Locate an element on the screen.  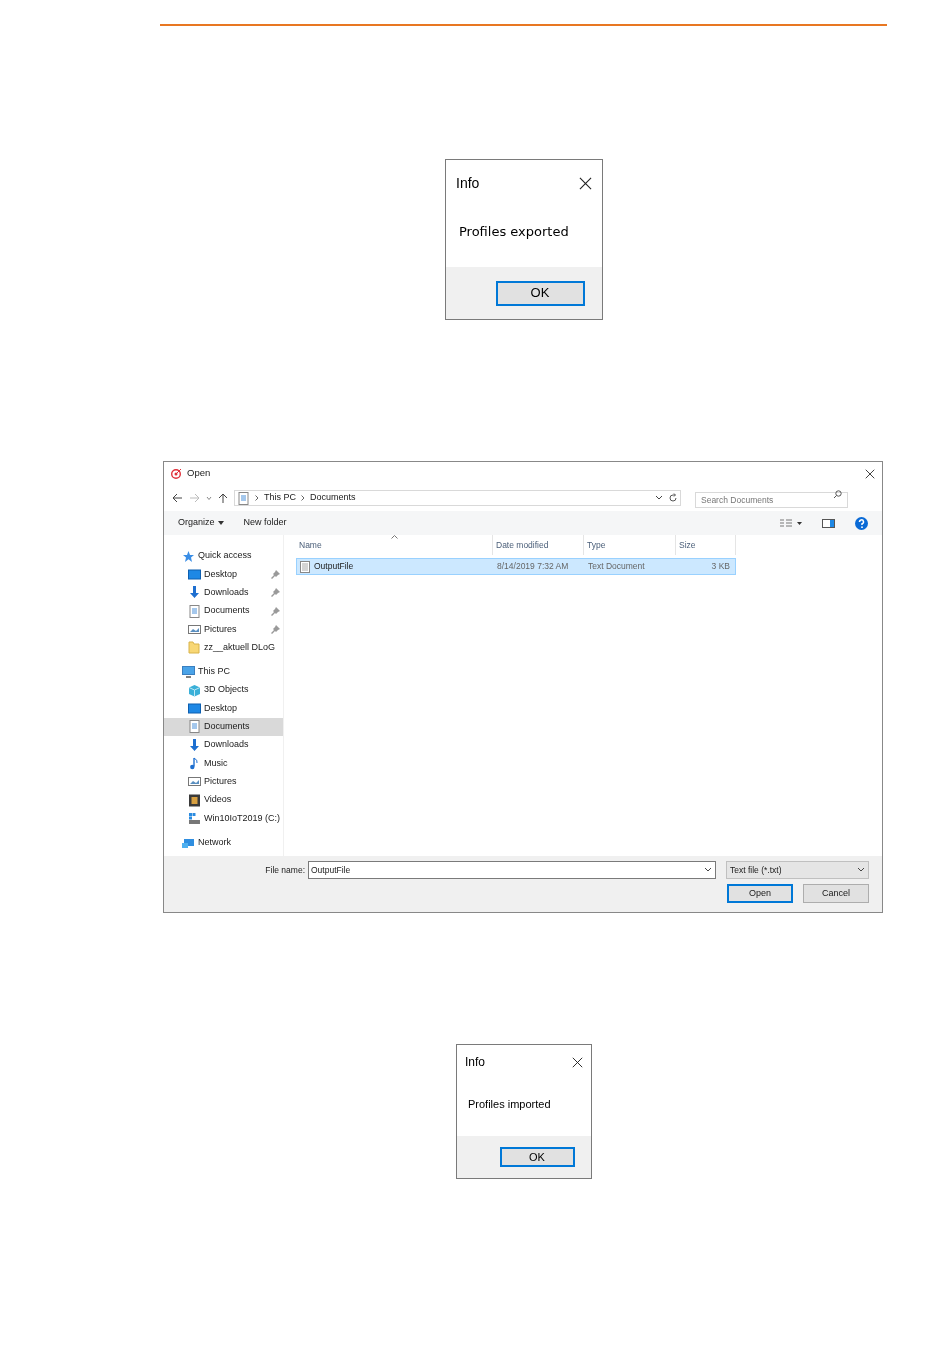
file-name-label: File name: is located at coordinates (285, 870).